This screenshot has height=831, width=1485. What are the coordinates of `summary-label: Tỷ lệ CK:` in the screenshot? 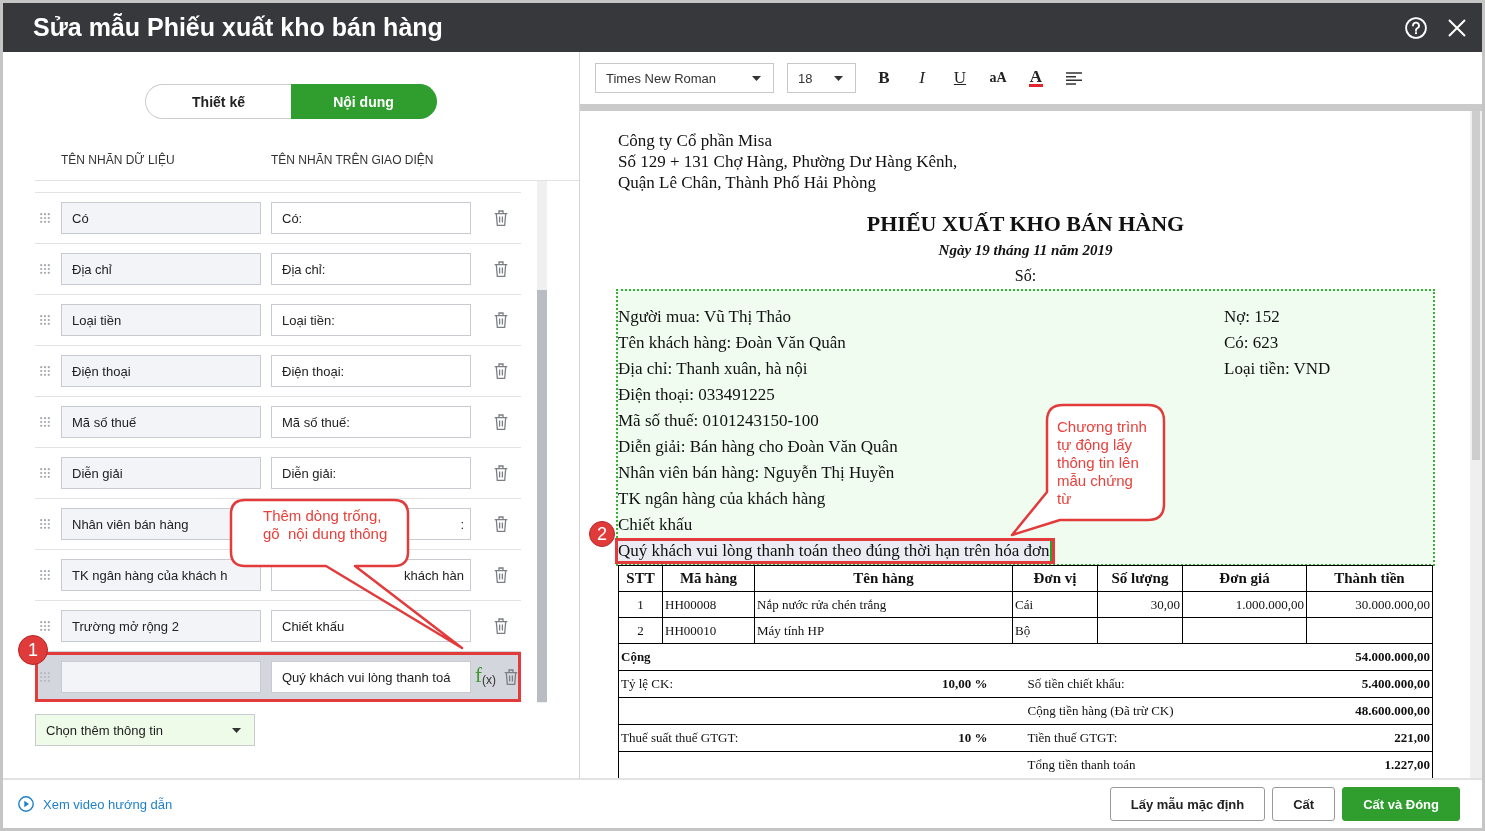 It's located at (647, 684).